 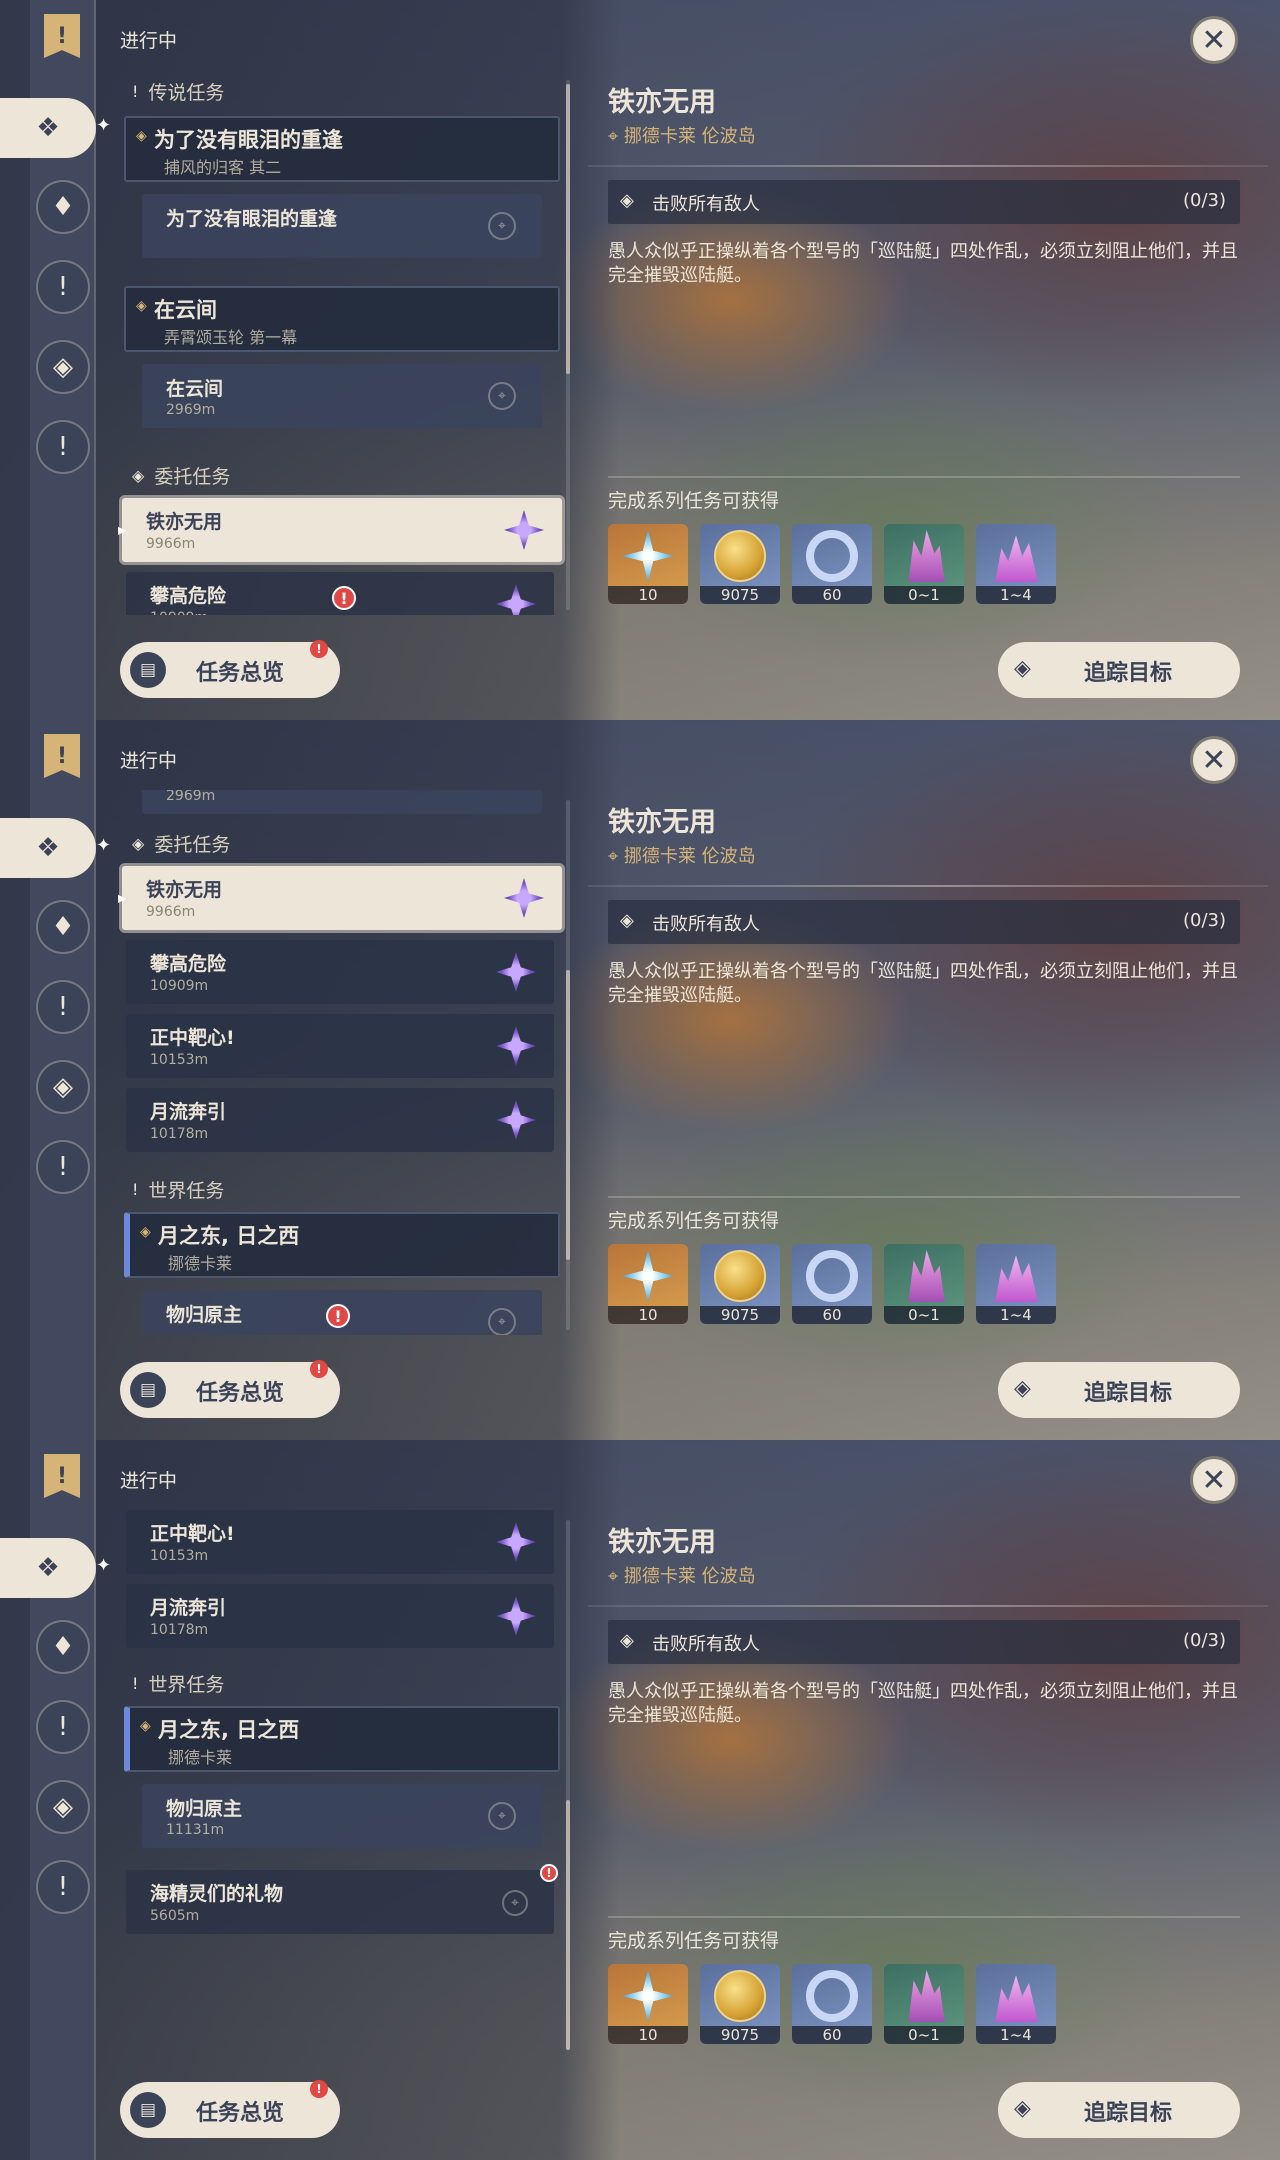 What do you see at coordinates (342, 1899) in the screenshot?
I see `world-quest-item: 海精灵们的礼物 5605m ! ⌖` at bounding box center [342, 1899].